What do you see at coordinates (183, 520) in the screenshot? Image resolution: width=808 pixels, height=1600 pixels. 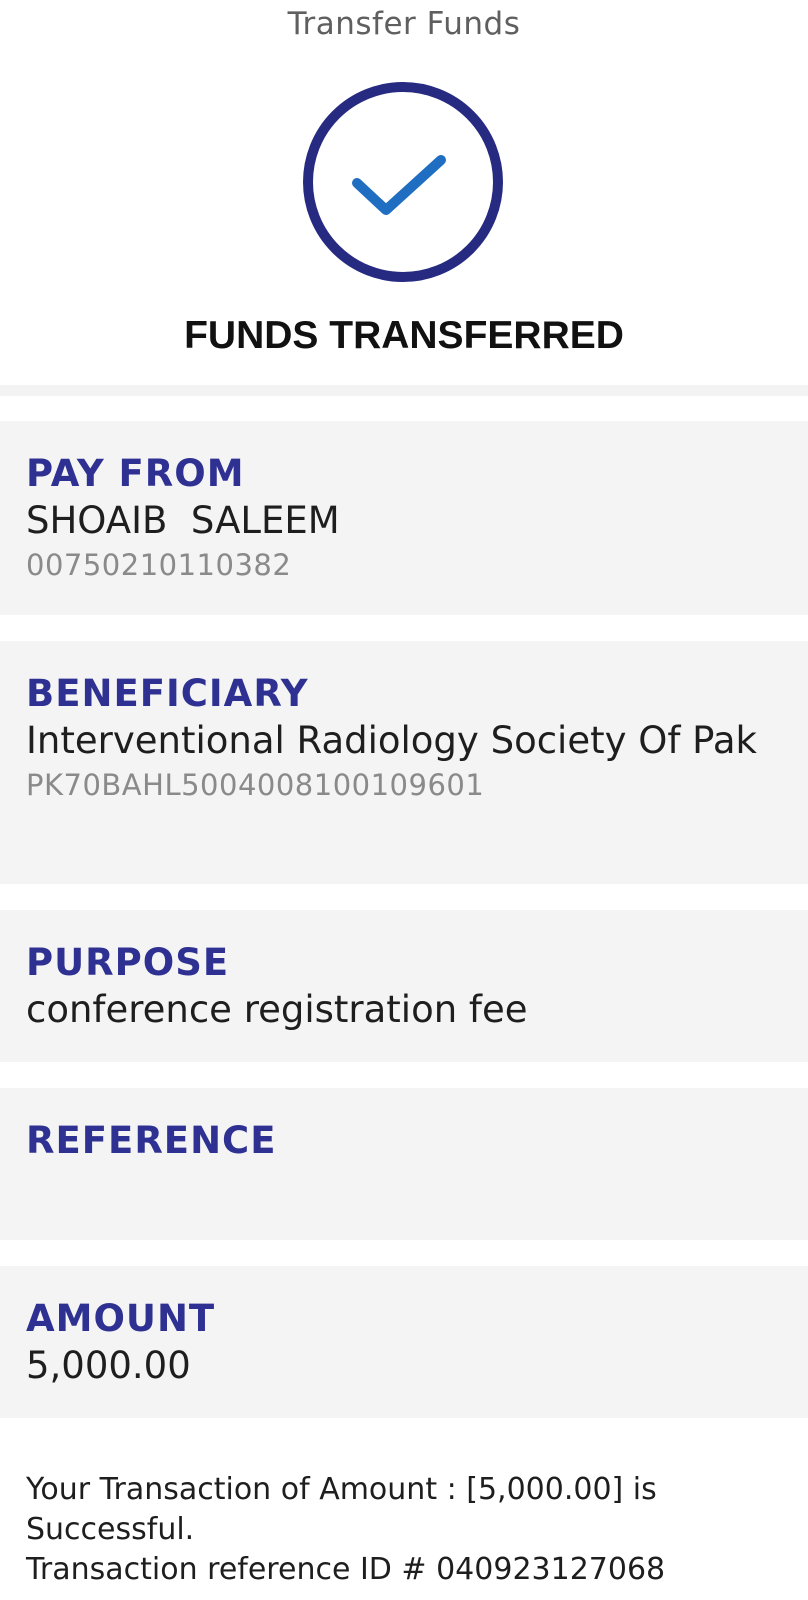 I see `pay-from-name: SHOAIB SALEEM` at bounding box center [183, 520].